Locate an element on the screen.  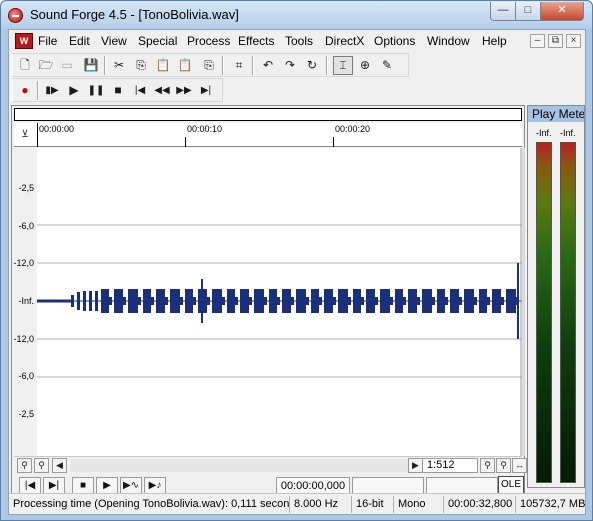
save-disabled-icon: ▭ is located at coordinates (67, 65).